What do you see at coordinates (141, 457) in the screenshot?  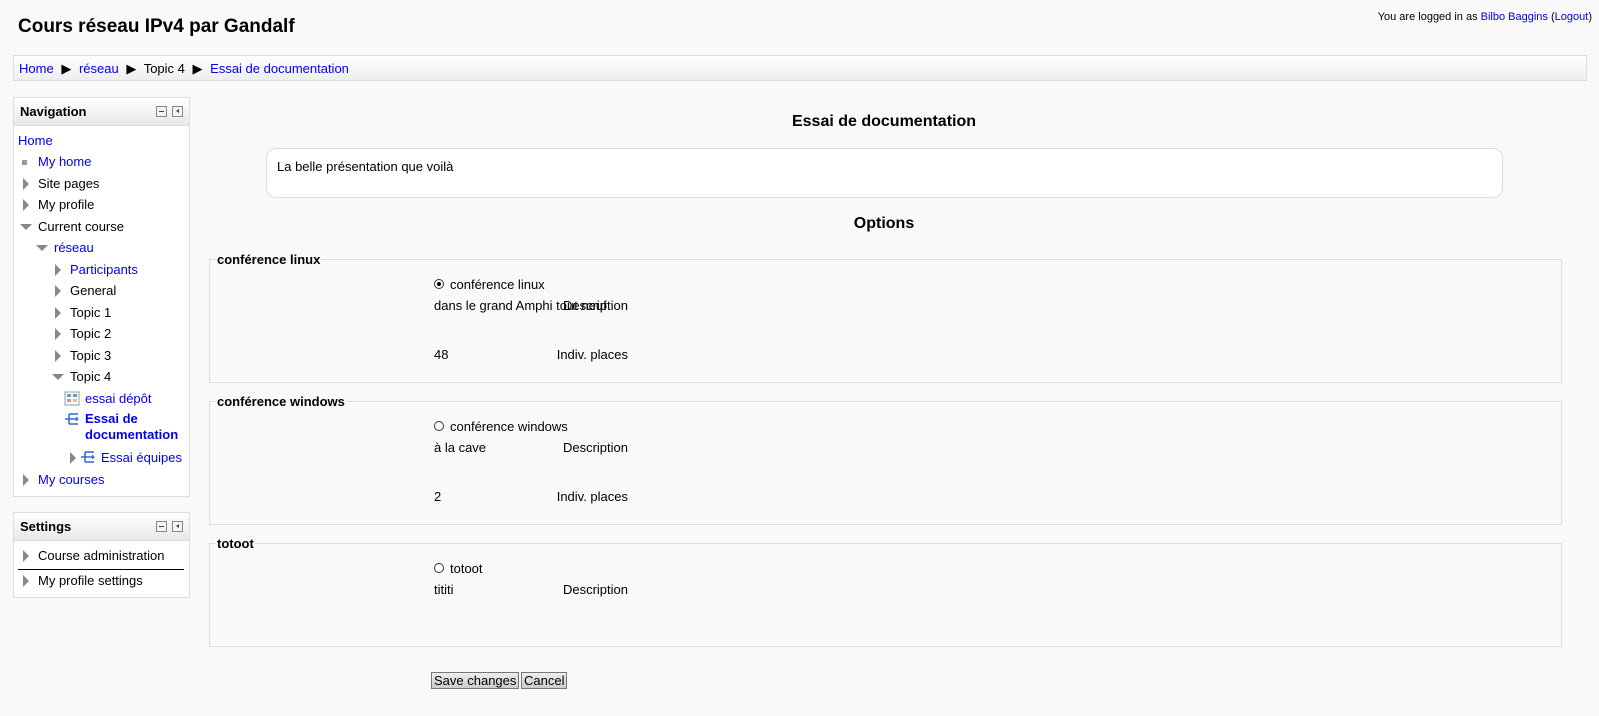 I see `nav-essai-equipes: Essai équipes` at bounding box center [141, 457].